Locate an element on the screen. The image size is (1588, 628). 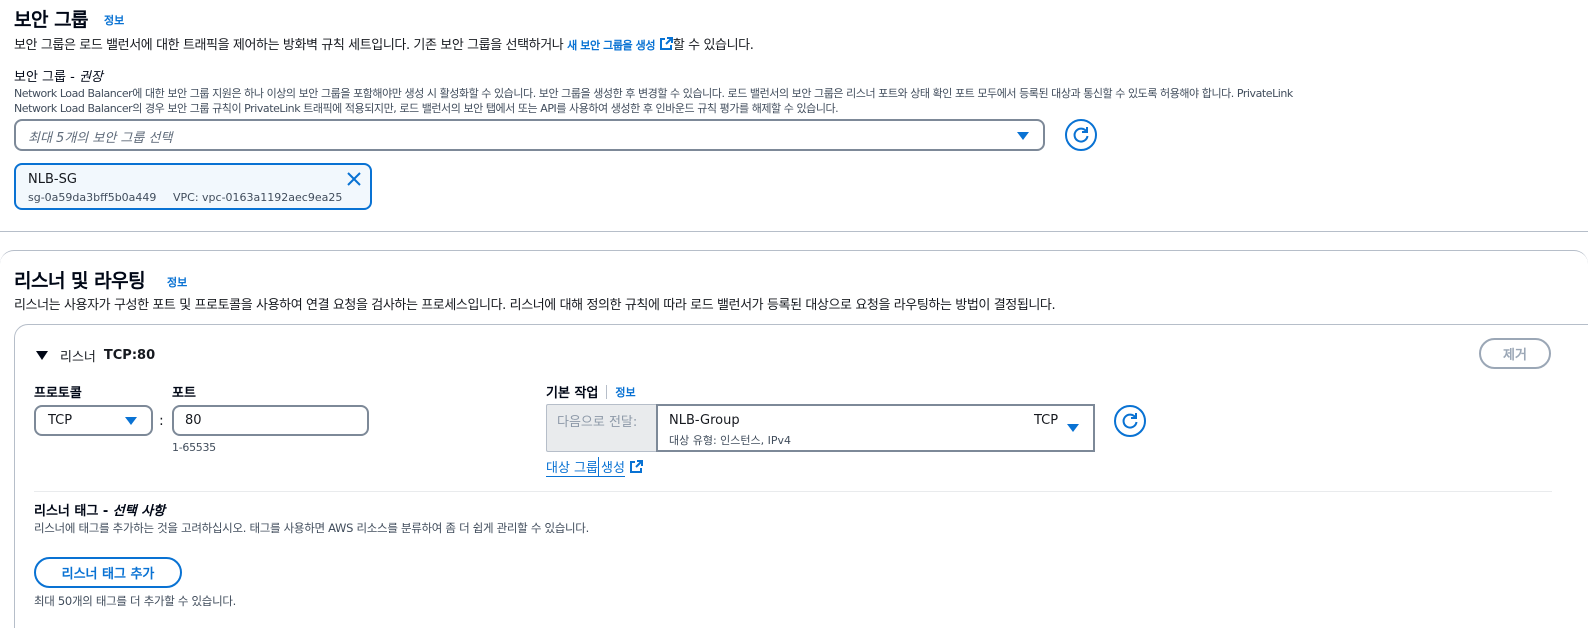
target-group-name: NLB-Group is located at coordinates (704, 420).